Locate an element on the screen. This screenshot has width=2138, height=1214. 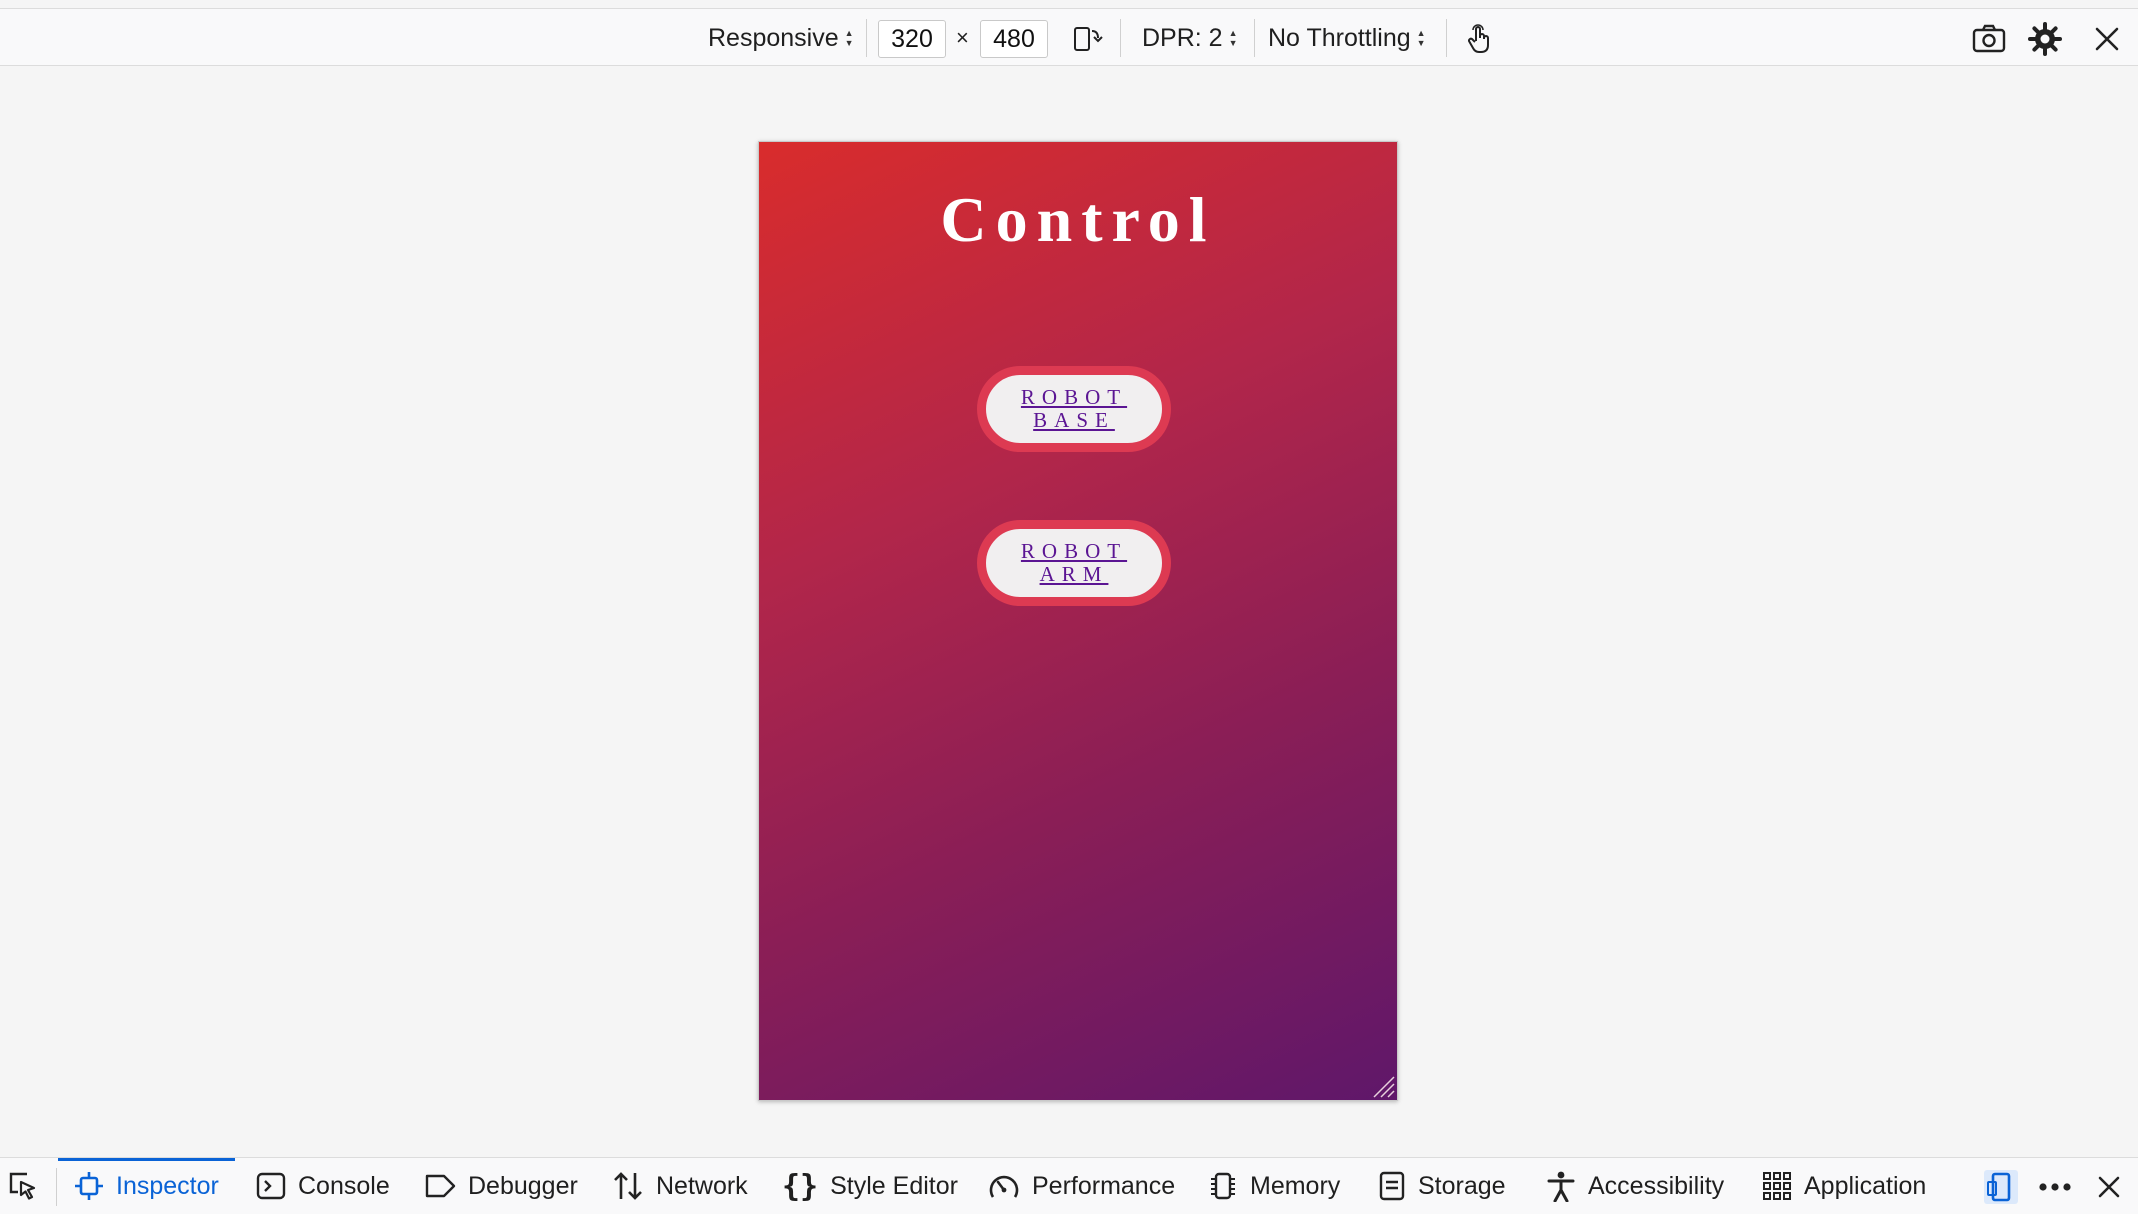
close-devtools-button is located at coordinates (2109, 1187).